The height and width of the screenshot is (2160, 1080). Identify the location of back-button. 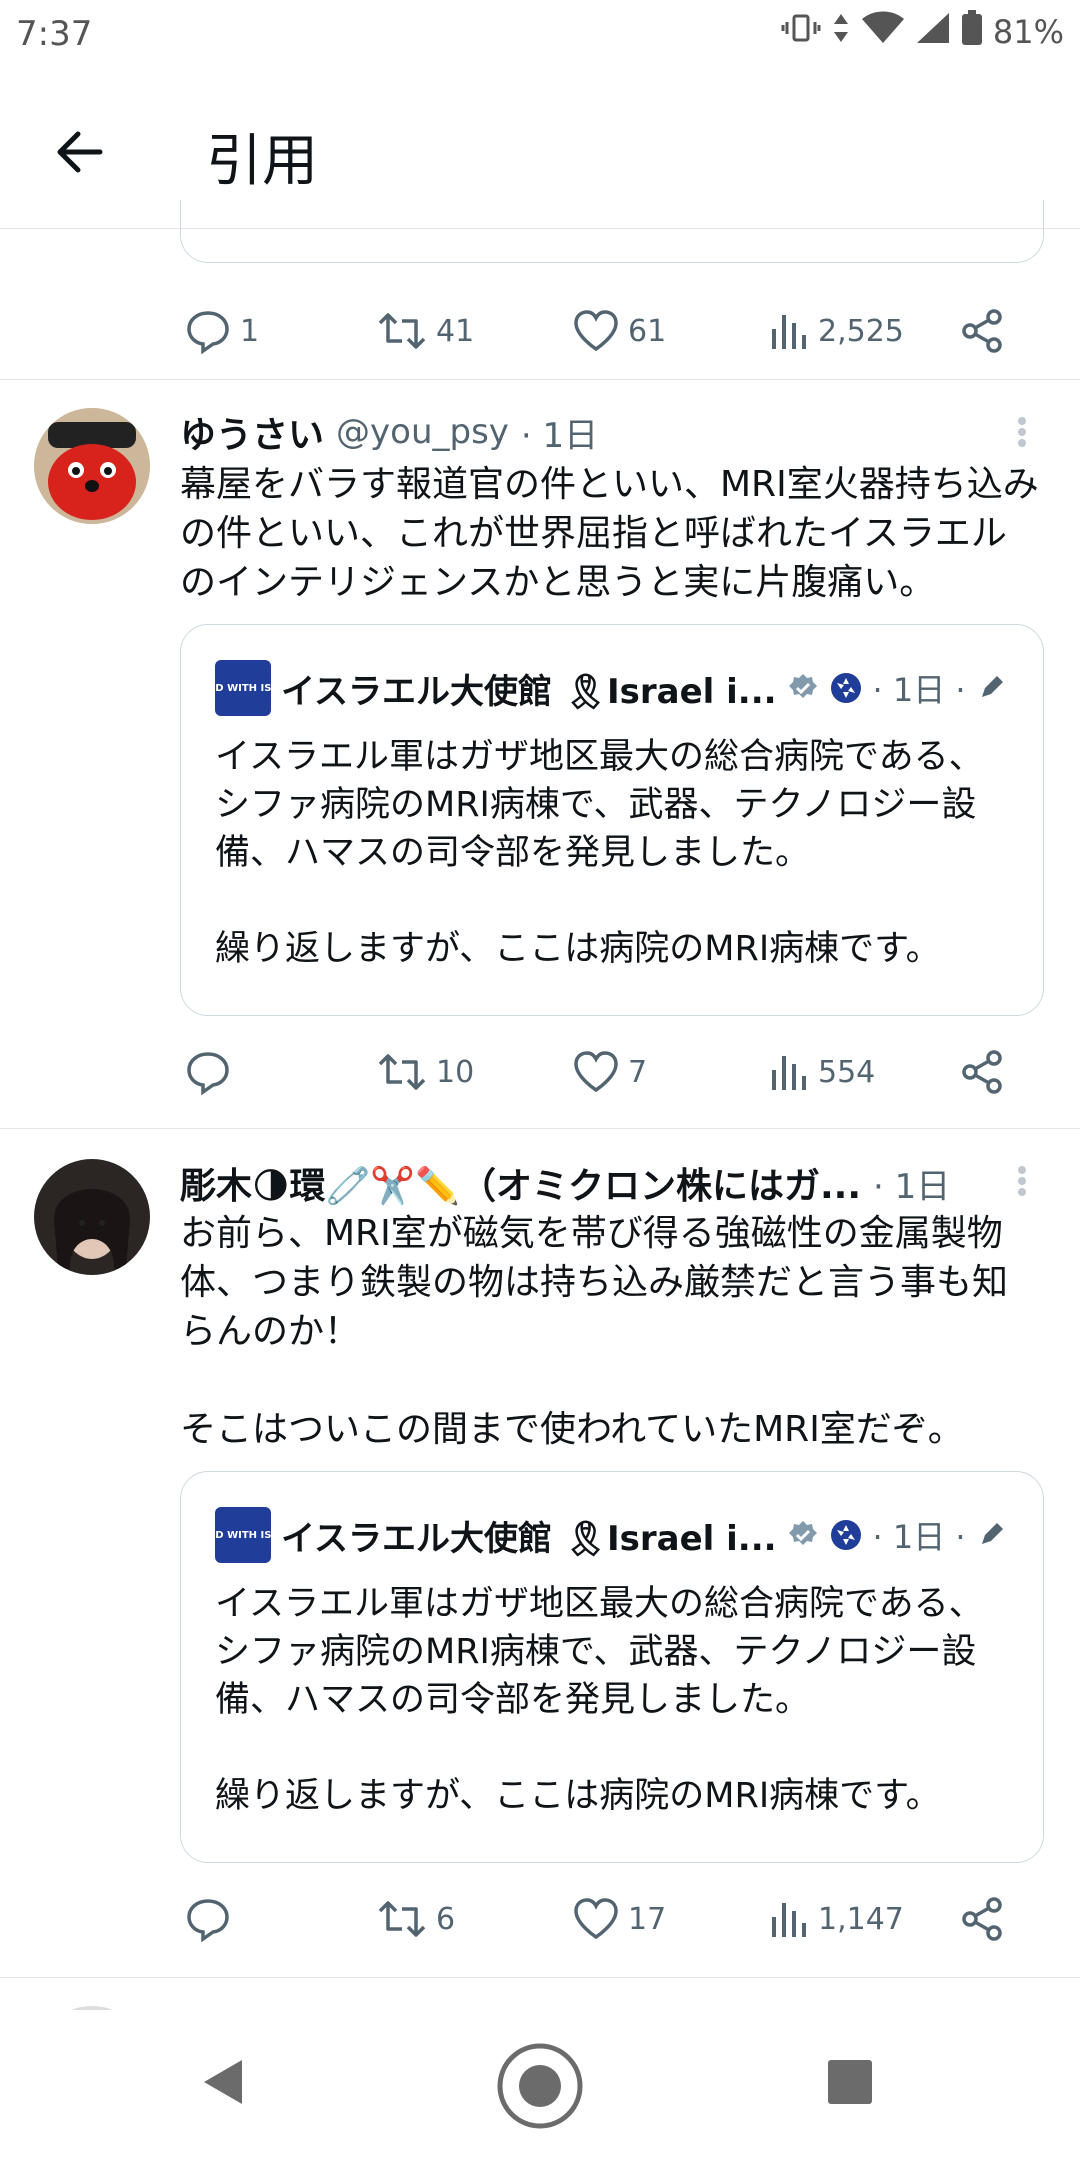
(80, 152).